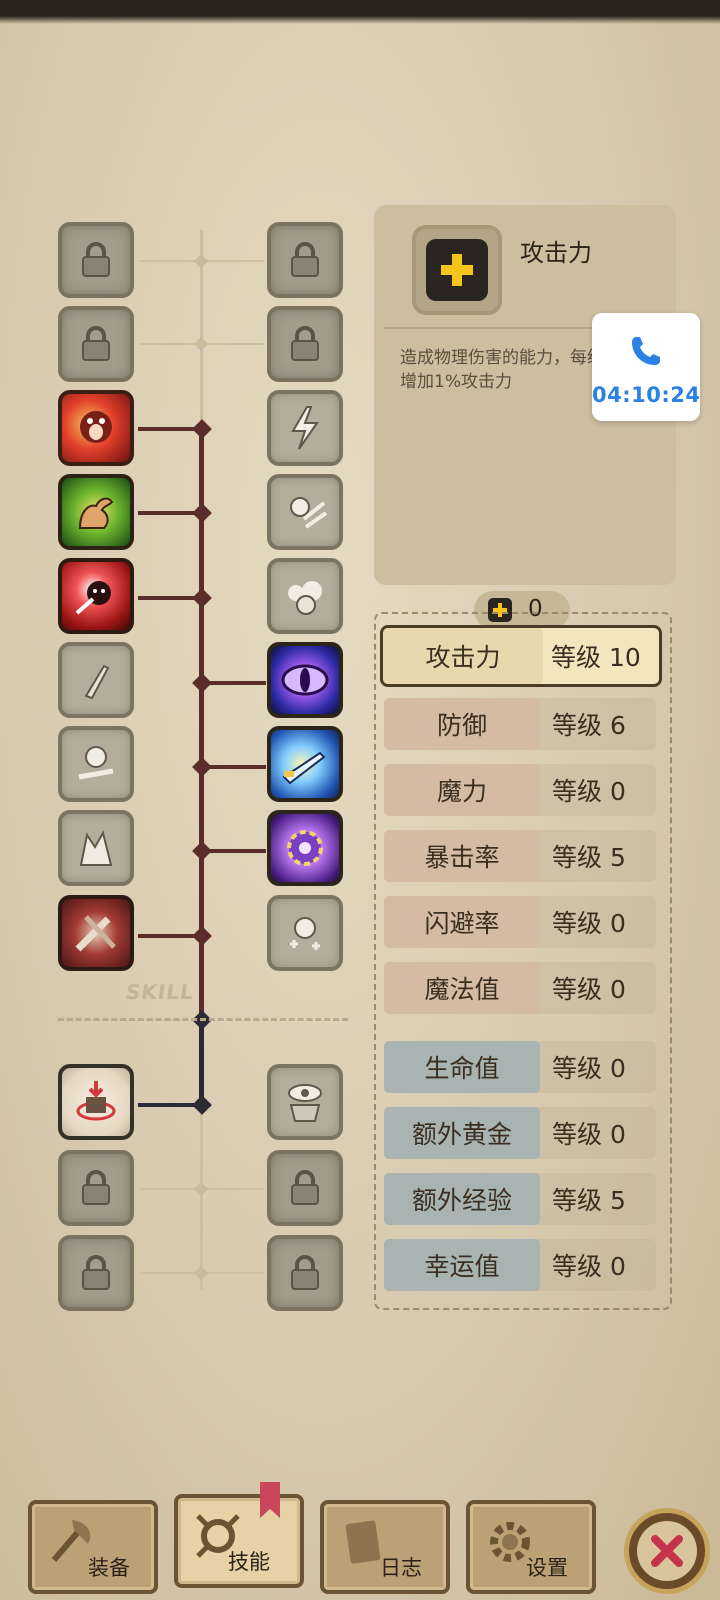  I want to click on stat-row-dodge: 闪避率 等级 0, so click(520, 922).